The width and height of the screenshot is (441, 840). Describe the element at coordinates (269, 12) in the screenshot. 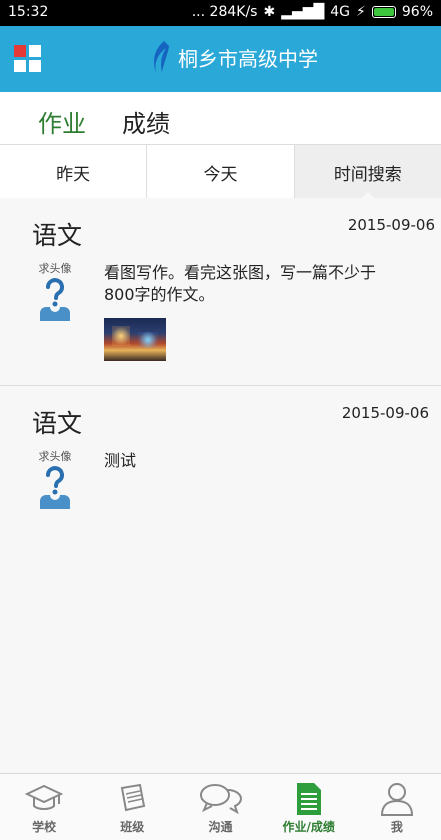

I see `bluetooth-icon: ✱` at that location.